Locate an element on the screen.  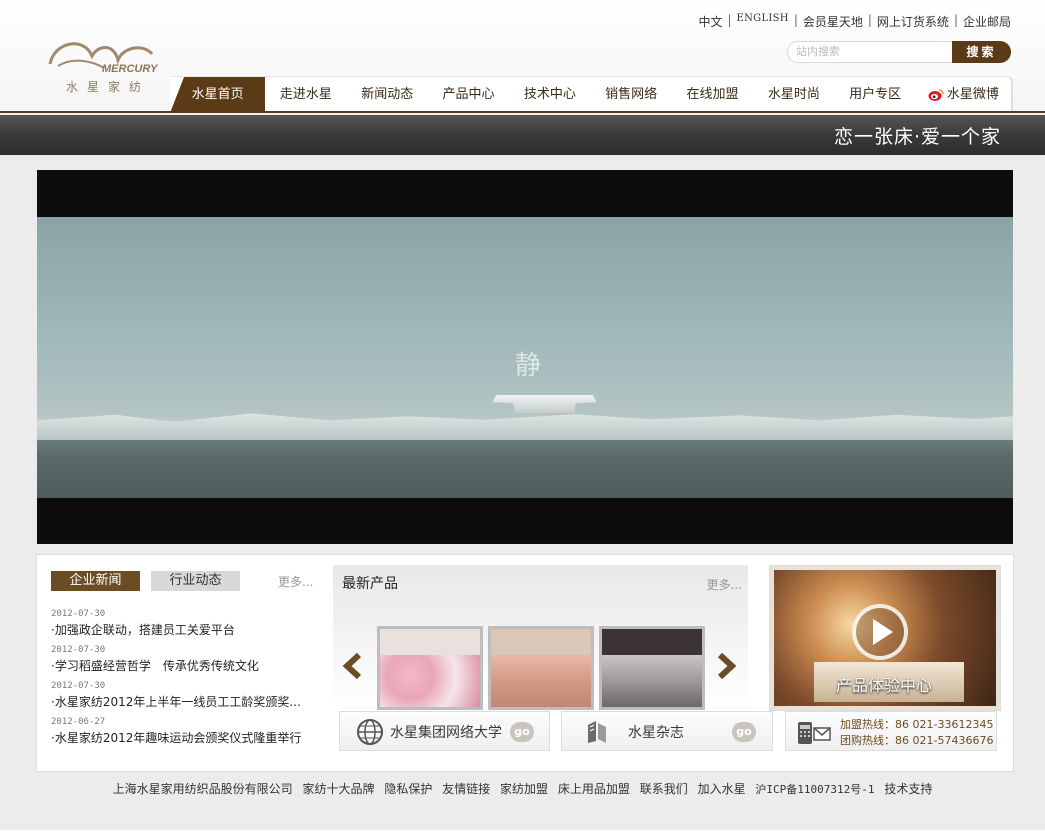
lang-english-link: ENGLISH is located at coordinates (763, 21).